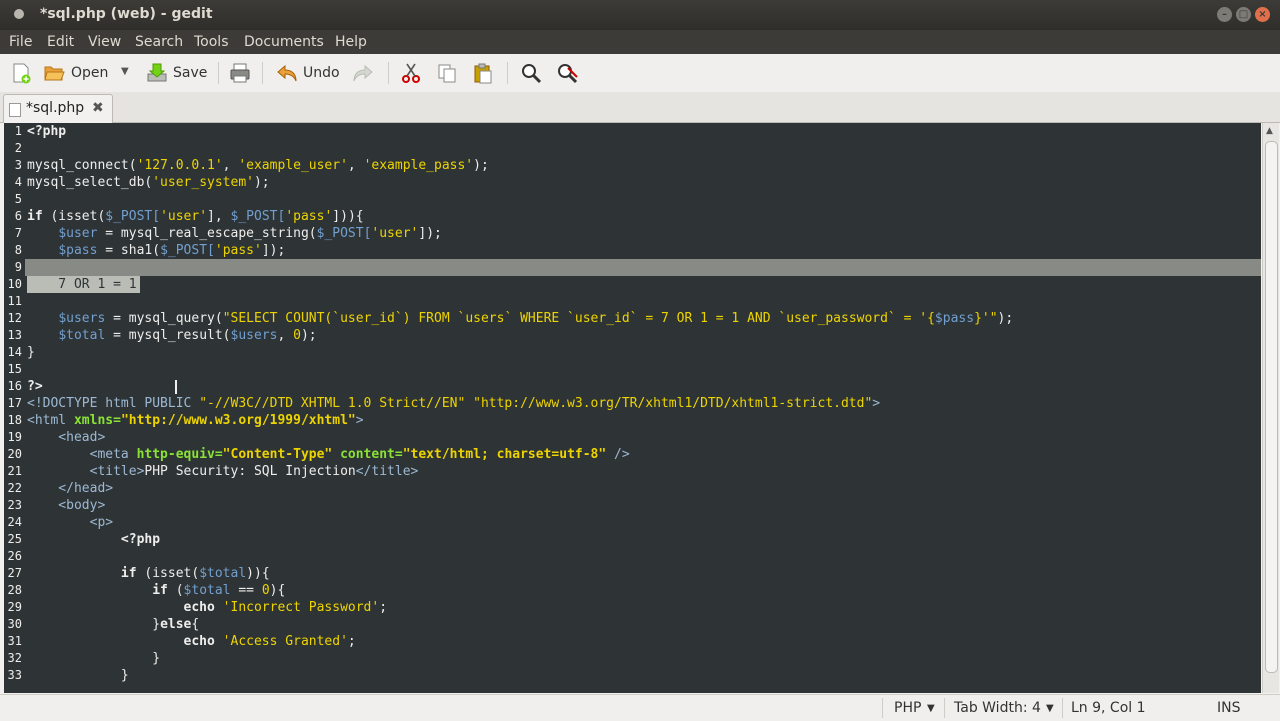 The height and width of the screenshot is (721, 1280). What do you see at coordinates (285, 641) in the screenshot?
I see `code-token: 'Access Granted'` at bounding box center [285, 641].